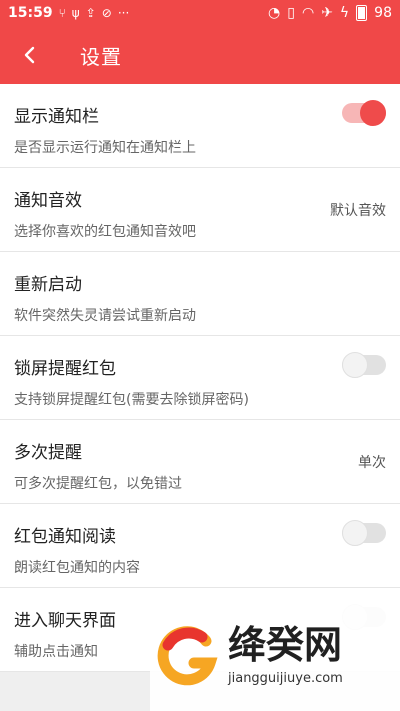  Describe the element at coordinates (48, 201) in the screenshot. I see `setting-title: 通知音效` at that location.